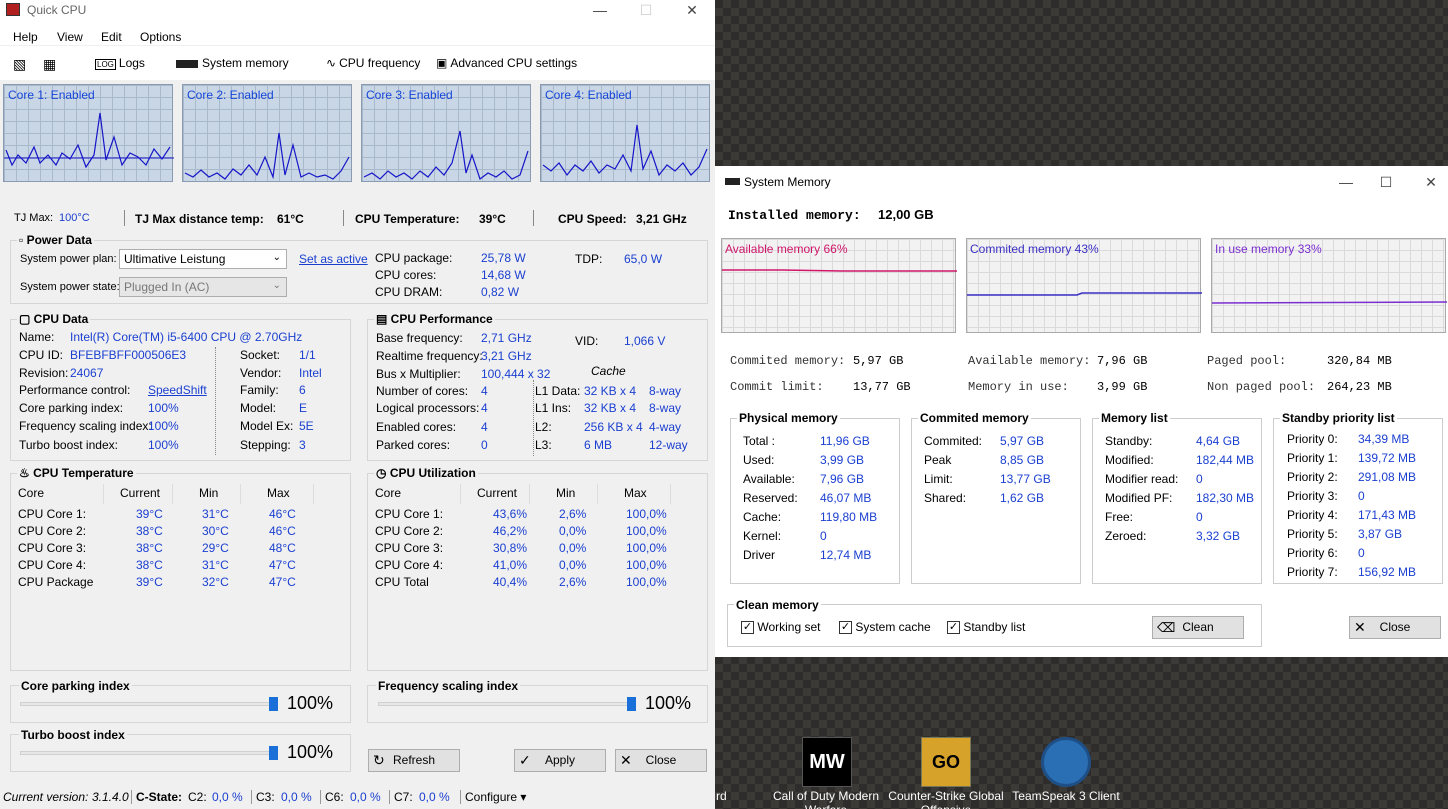 Image resolution: width=1448 pixels, height=809 pixels. I want to click on cpudata-label: Model Ex:, so click(267, 426).